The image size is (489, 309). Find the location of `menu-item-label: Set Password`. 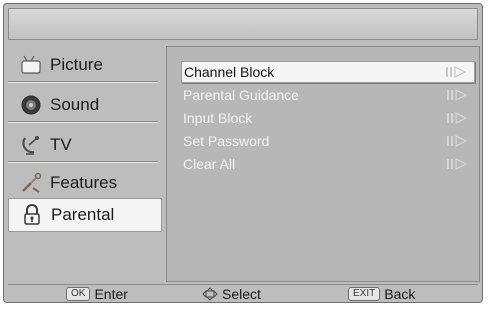

menu-item-label: Set Password is located at coordinates (226, 141).